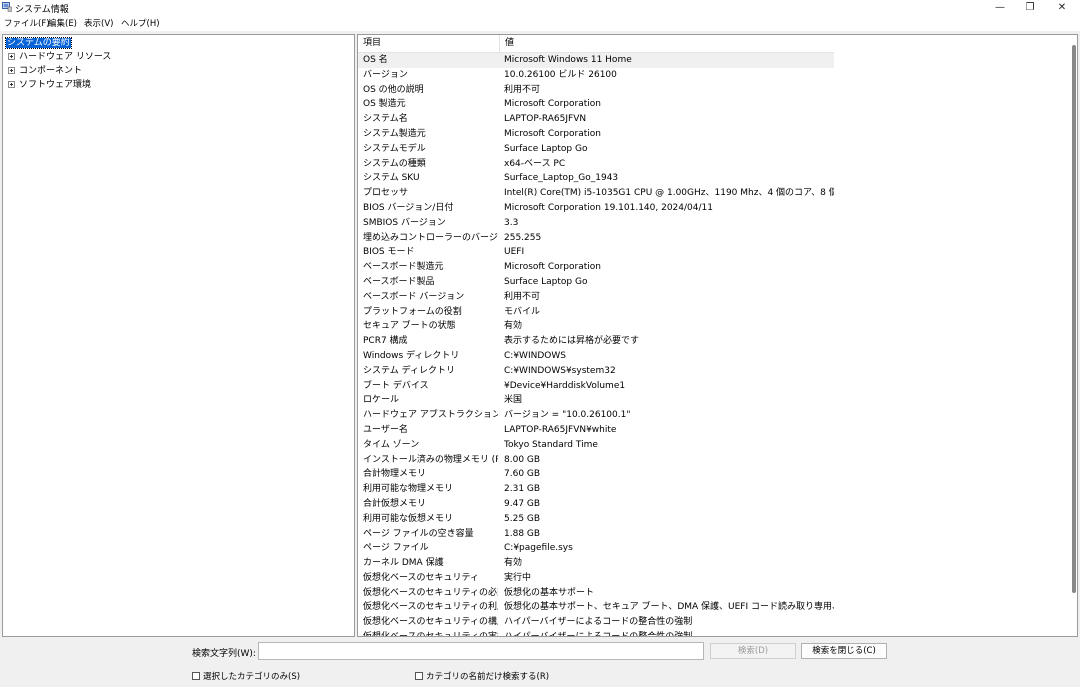 This screenshot has width=1080, height=687. I want to click on table-row: 埋め込みコントローラーのバージョン 255.255, so click(708, 238).